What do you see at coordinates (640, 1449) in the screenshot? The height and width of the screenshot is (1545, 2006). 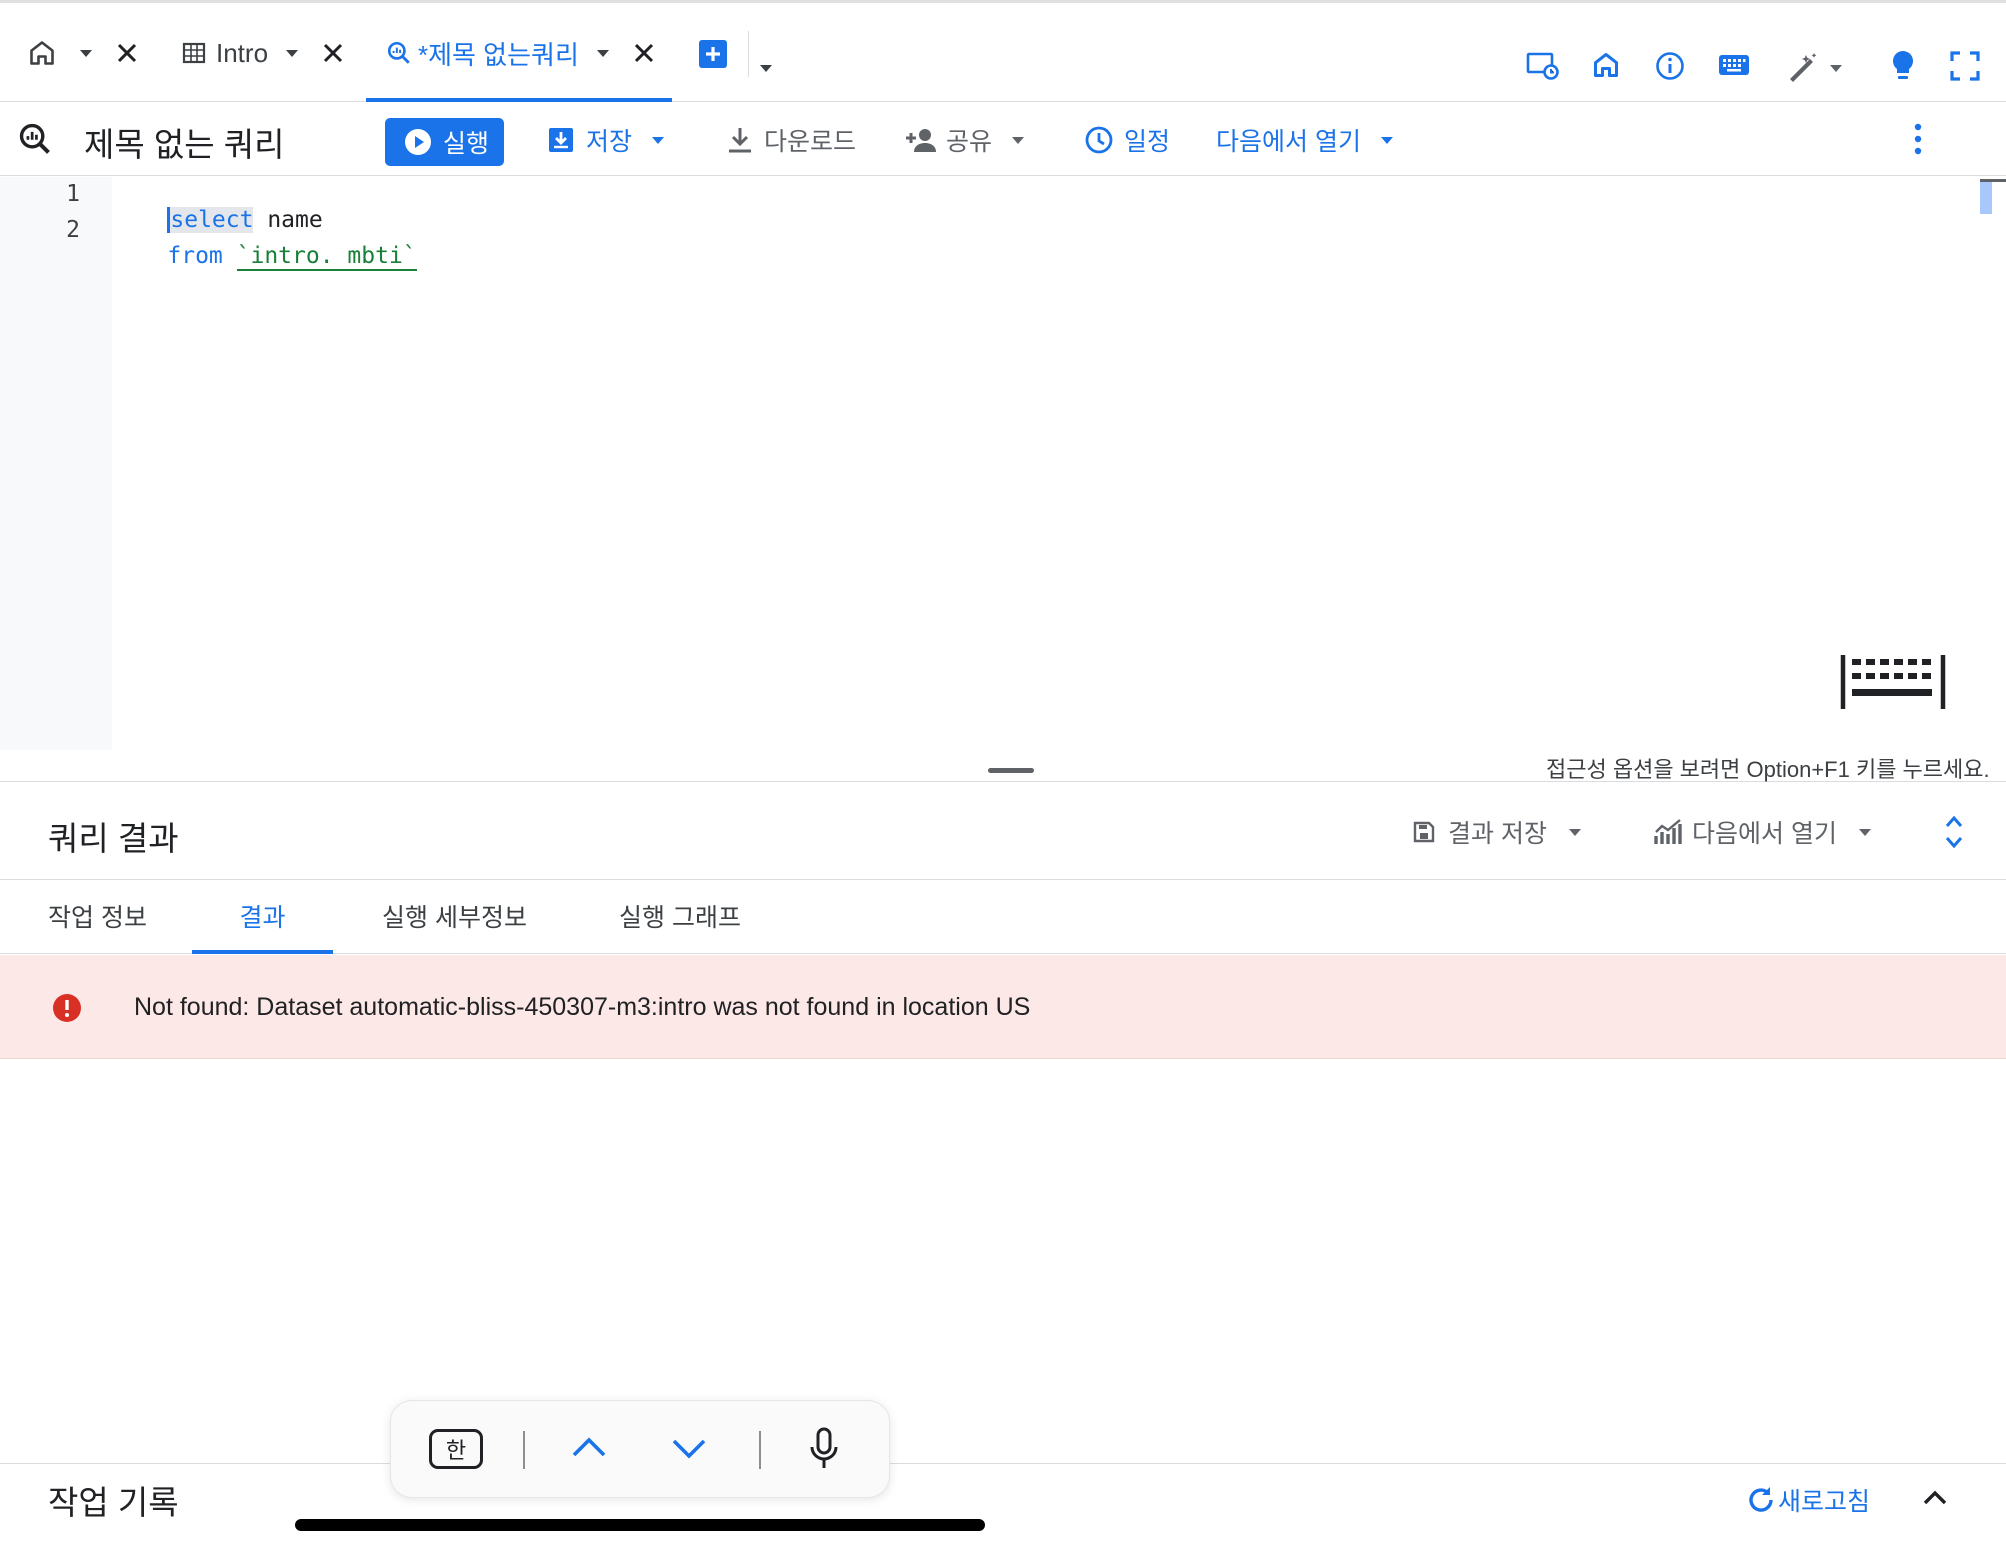 I see `keyboard-accessory-bar: 한` at bounding box center [640, 1449].